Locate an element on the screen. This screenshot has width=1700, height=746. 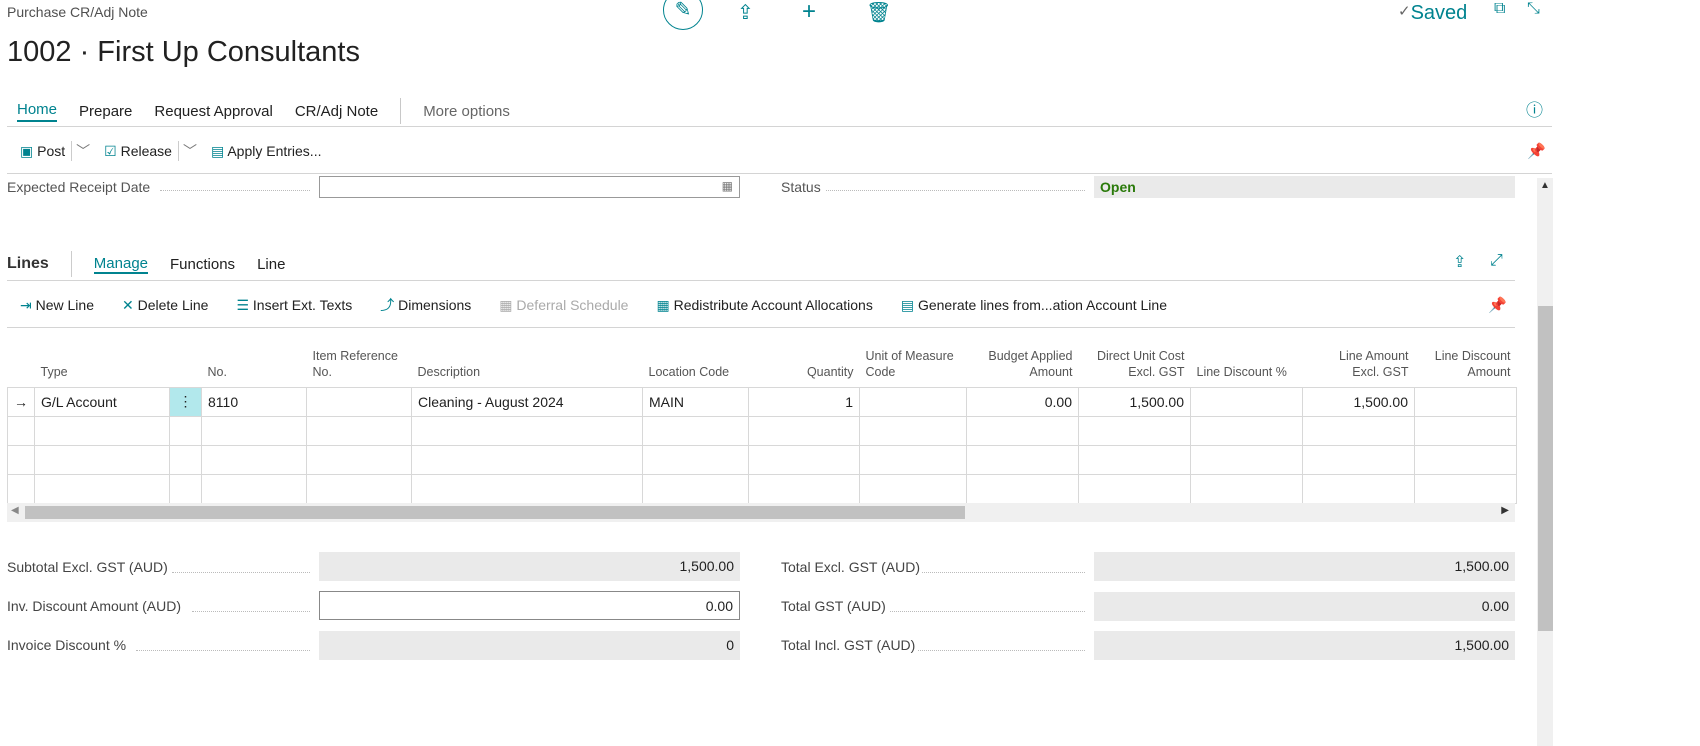
cell-disc-amount is located at coordinates (1465, 401).